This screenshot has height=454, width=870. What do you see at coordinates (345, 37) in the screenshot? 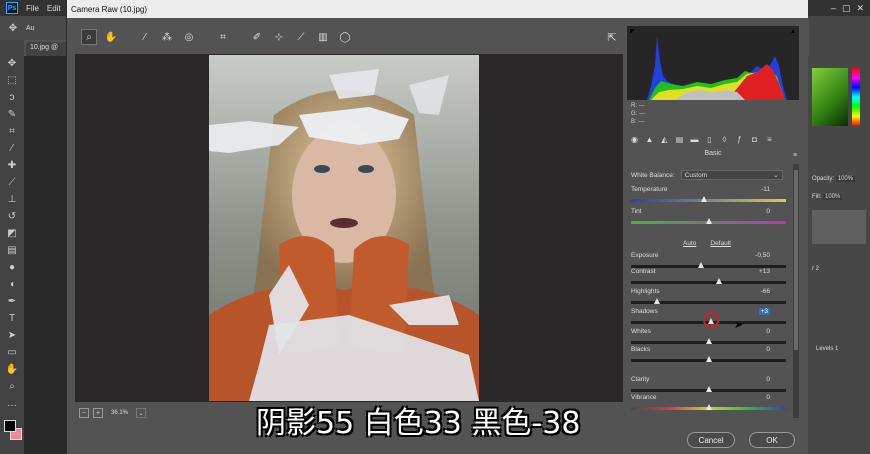
I see `radial-filter-icon: ◯` at bounding box center [345, 37].